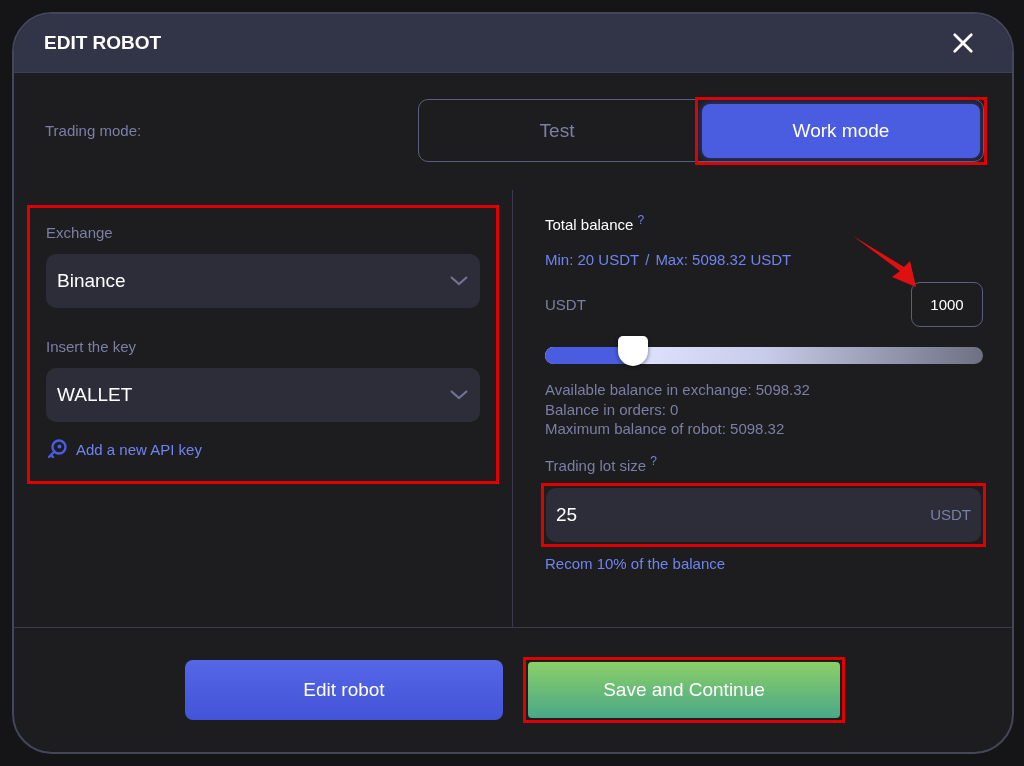 The height and width of the screenshot is (766, 1024). What do you see at coordinates (950, 514) in the screenshot?
I see `lot-size-unit: USDT` at bounding box center [950, 514].